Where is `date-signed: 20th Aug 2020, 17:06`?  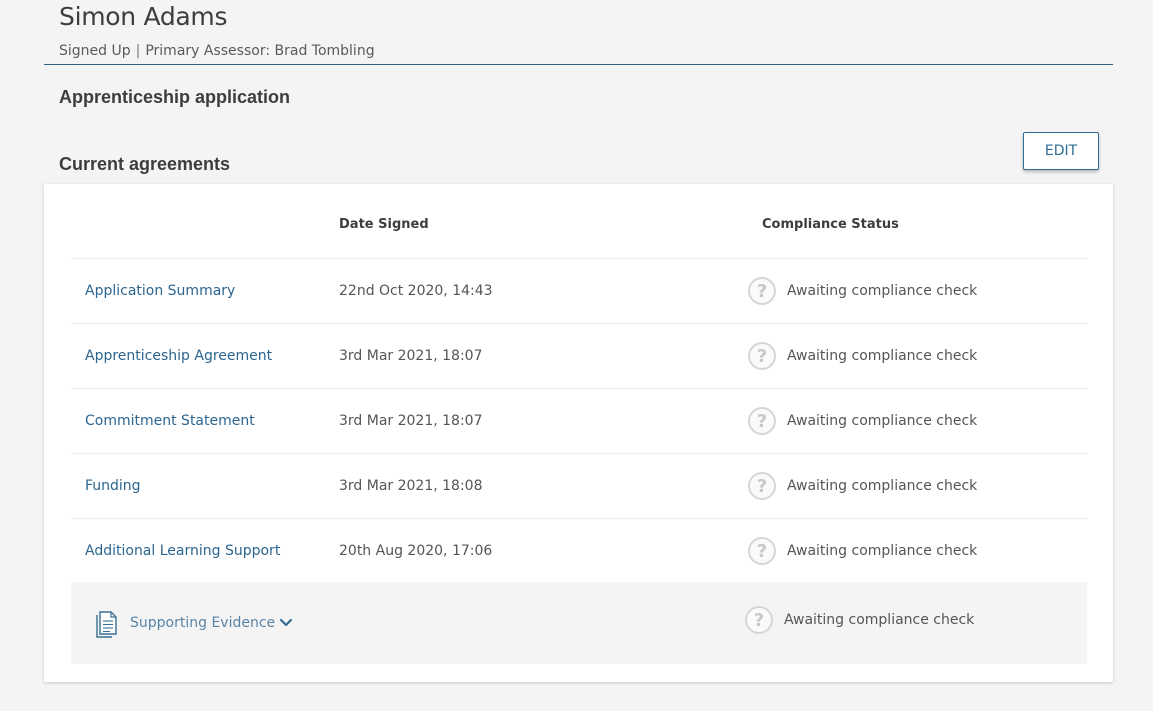
date-signed: 20th Aug 2020, 17:06 is located at coordinates (416, 551).